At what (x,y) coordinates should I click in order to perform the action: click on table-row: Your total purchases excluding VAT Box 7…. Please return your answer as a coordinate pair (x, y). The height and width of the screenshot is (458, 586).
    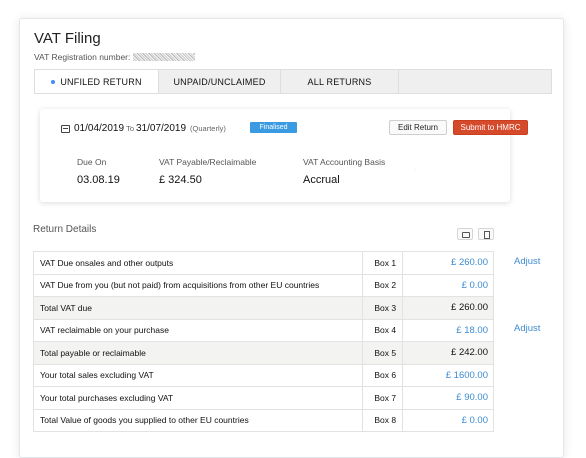
    Looking at the image, I should click on (263, 398).